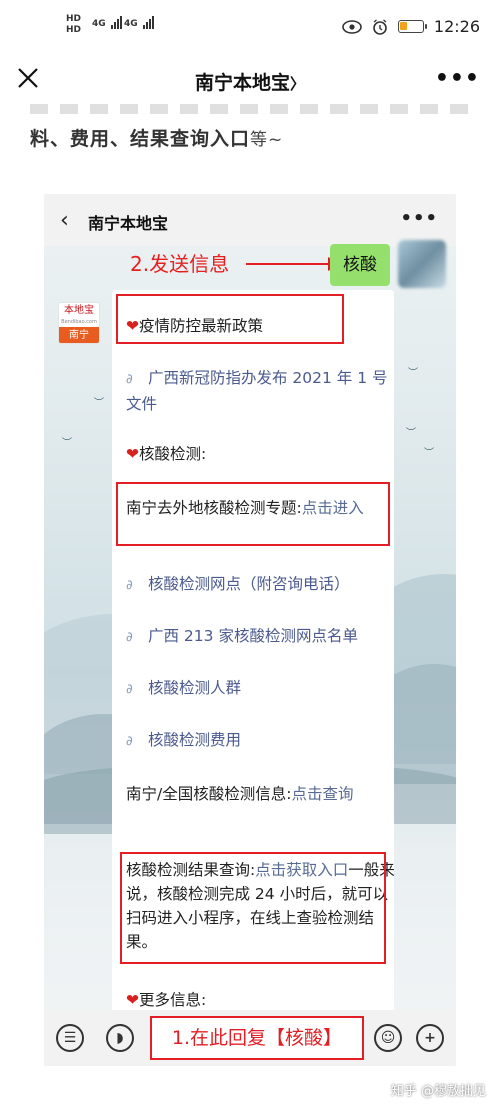 This screenshot has width=500, height=1111. I want to click on menu-list-icon: ☰, so click(70, 1038).